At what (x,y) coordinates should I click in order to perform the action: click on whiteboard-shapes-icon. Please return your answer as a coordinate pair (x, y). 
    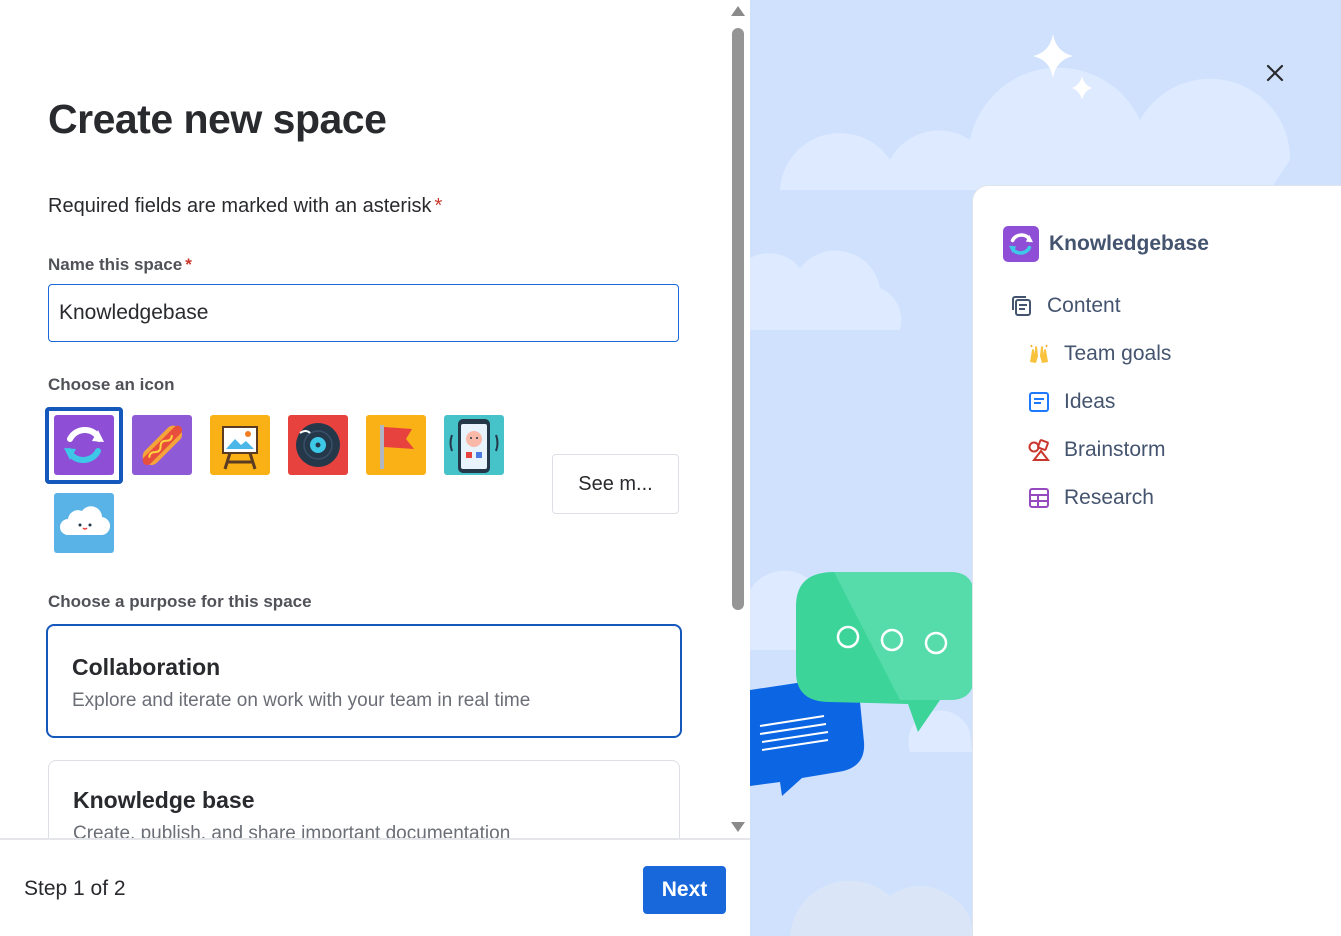
    Looking at the image, I should click on (1039, 450).